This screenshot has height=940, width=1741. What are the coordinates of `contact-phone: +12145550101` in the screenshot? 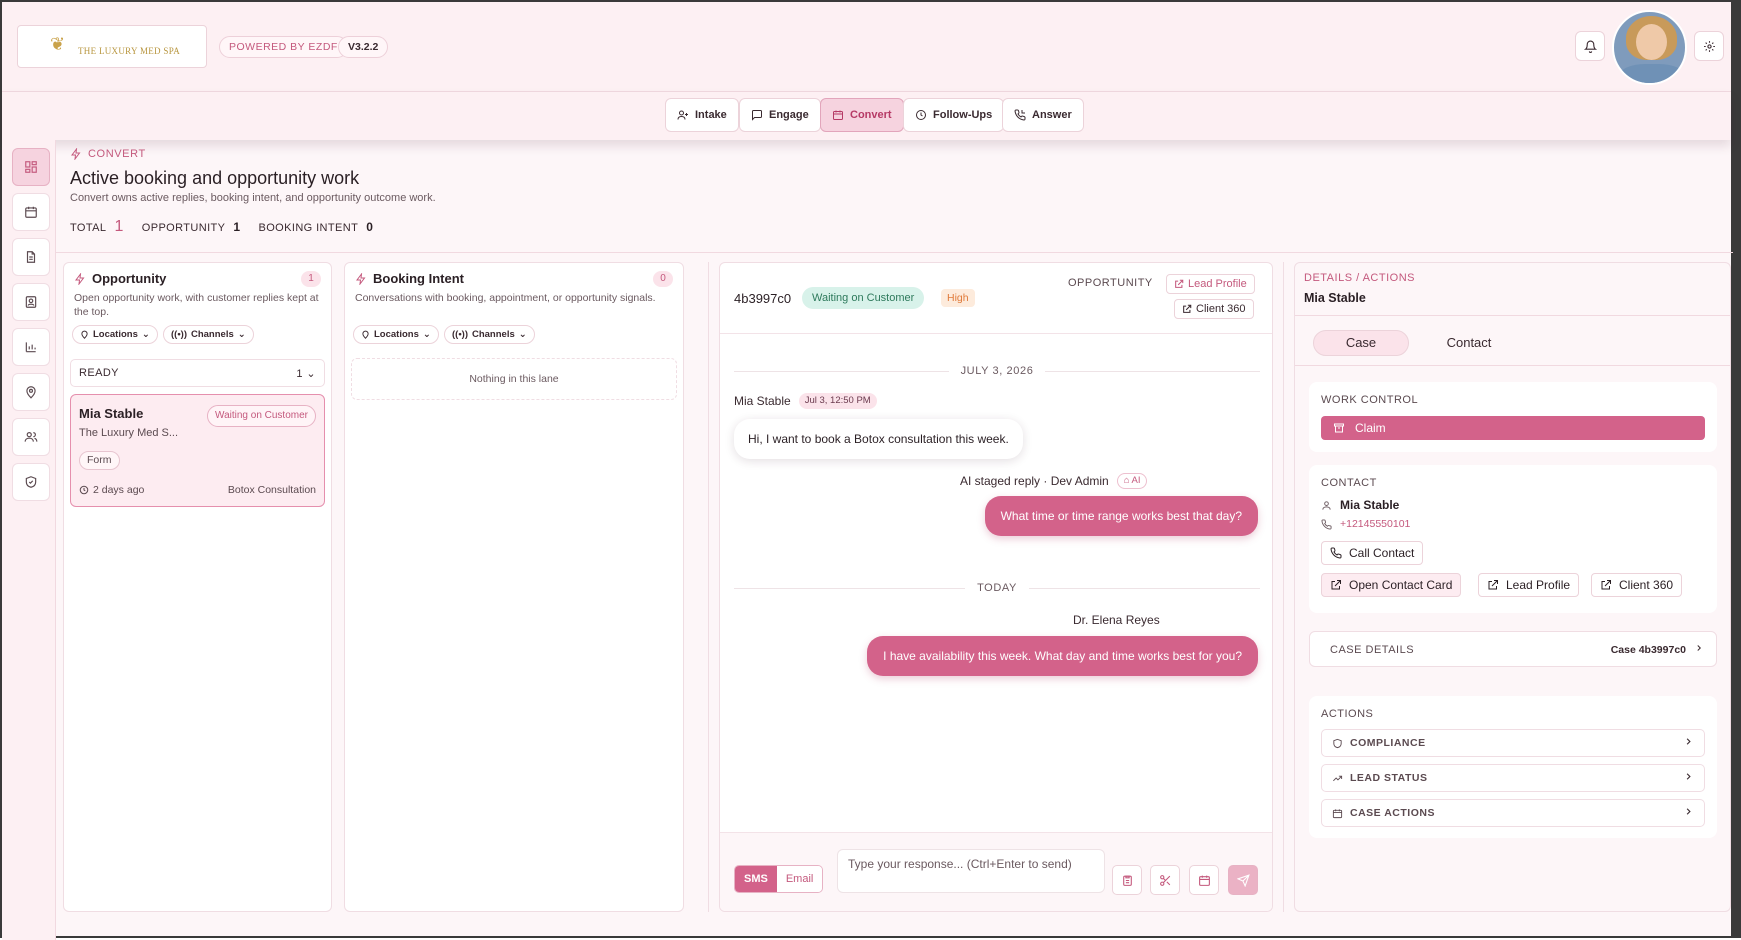 It's located at (1375, 524).